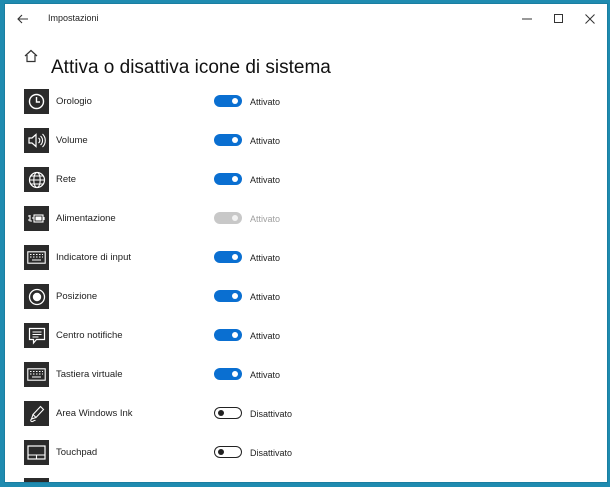  I want to click on maximize-button, so click(559, 19).